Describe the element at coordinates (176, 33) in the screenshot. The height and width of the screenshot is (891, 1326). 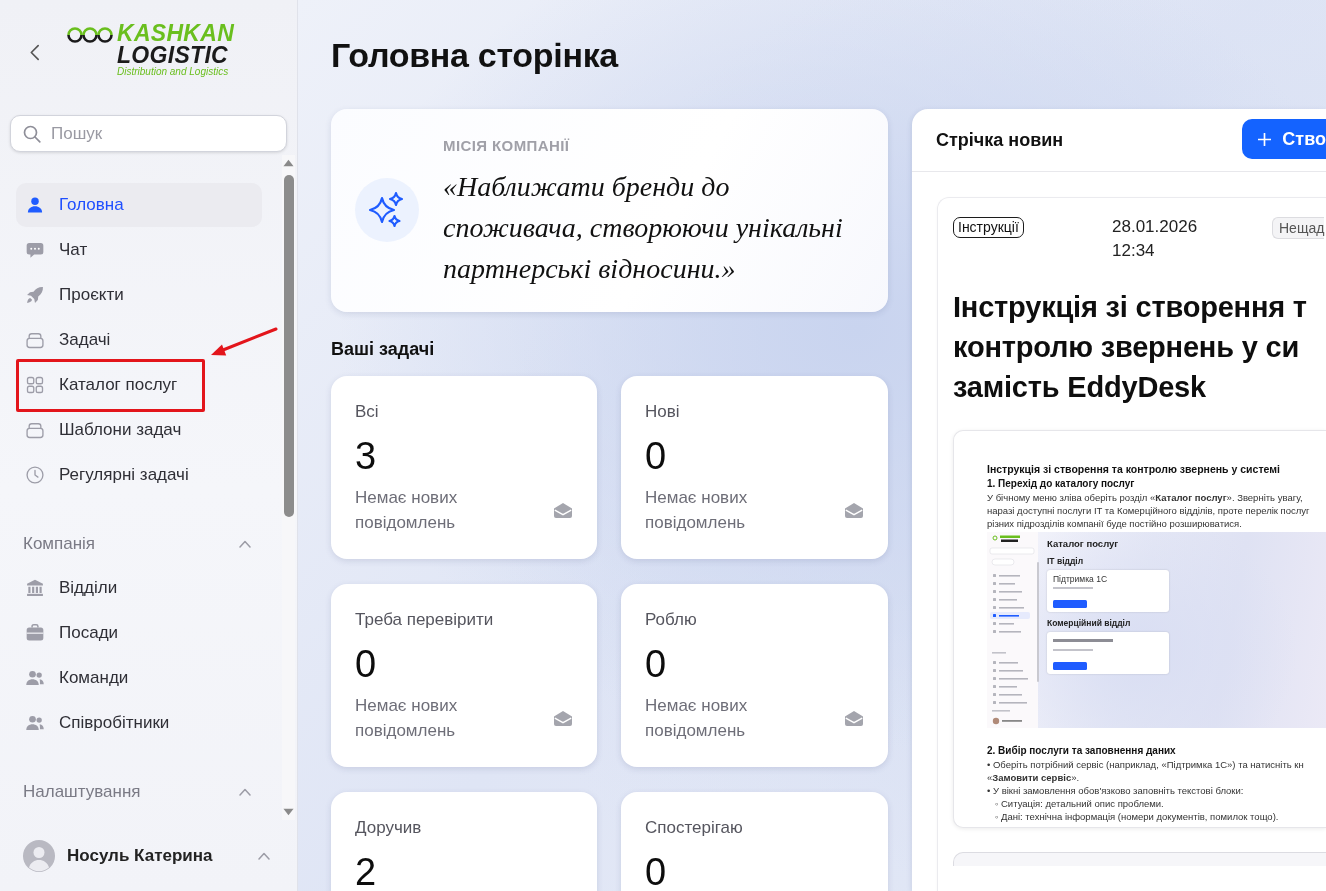
I see `logo-title: KASHKAN` at that location.